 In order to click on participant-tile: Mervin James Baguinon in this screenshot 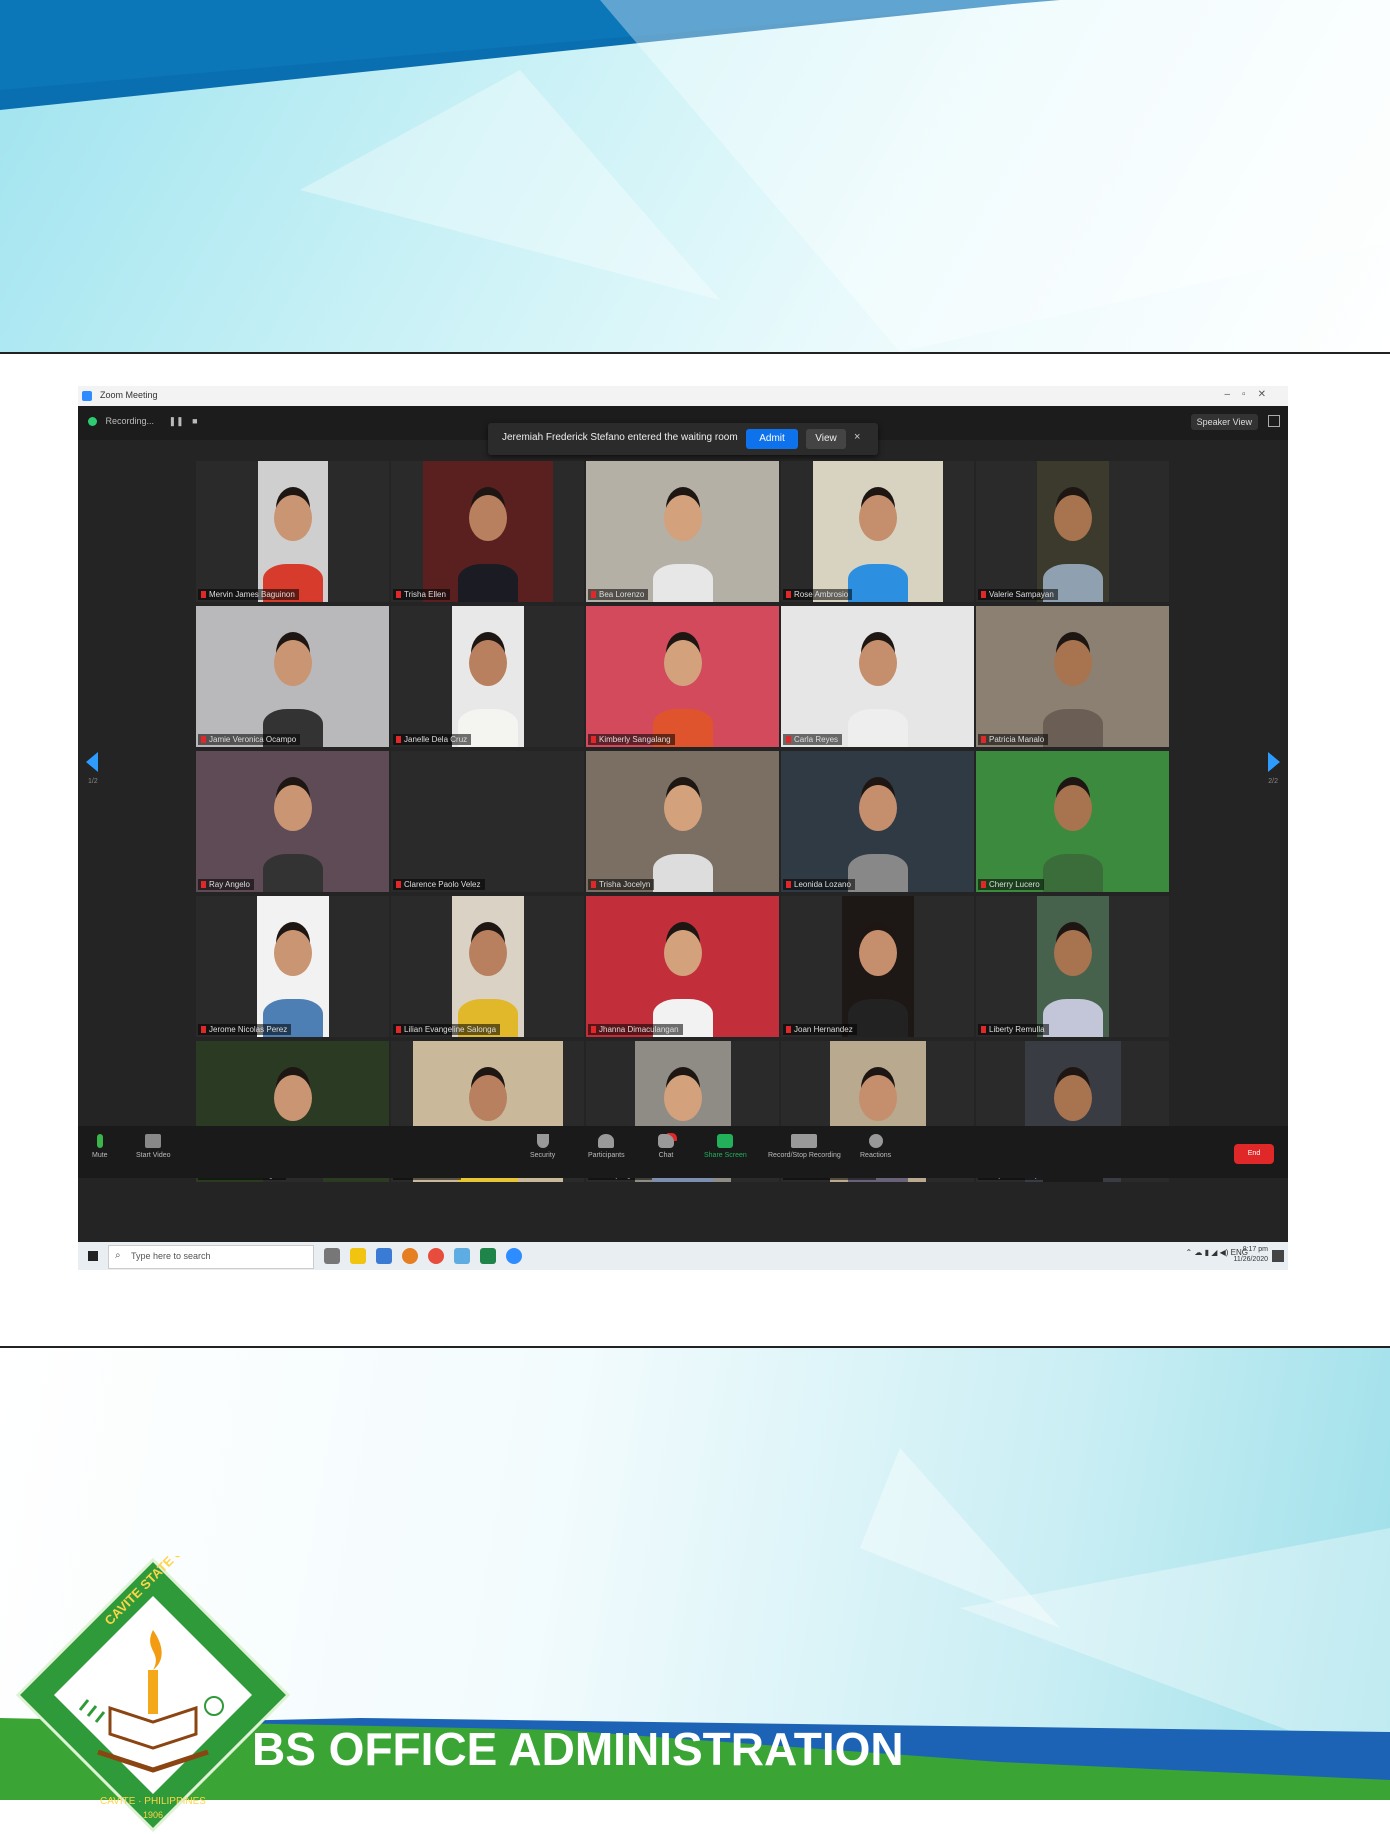, I will do `click(292, 531)`.